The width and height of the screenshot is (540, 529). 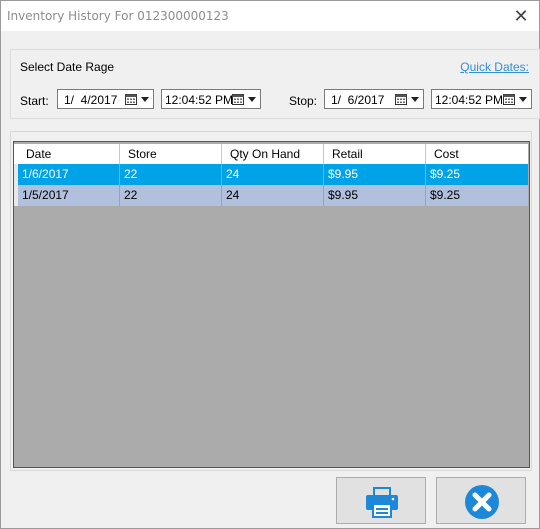 I want to click on stop-date-value: 1/ 6/2017, so click(x=358, y=100).